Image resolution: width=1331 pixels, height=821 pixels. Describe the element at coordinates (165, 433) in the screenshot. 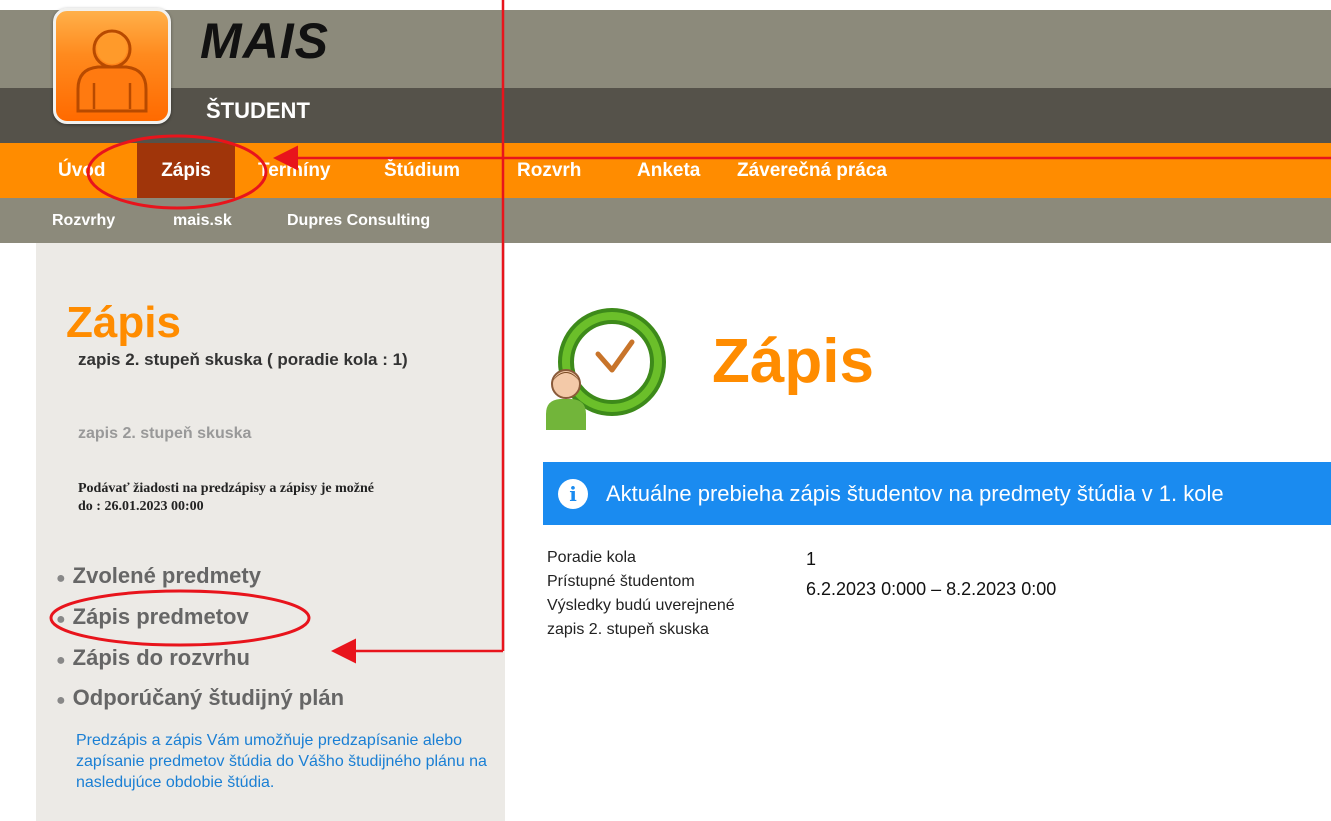

I see `sidebar-subtitle-secondary: zapis 2. stupeň skuska` at that location.